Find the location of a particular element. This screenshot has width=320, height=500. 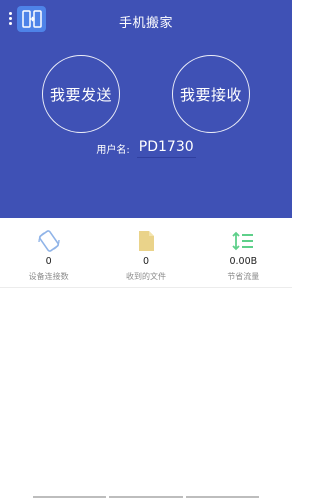

stats-panel: 0 设备连接数 0 收到的文件 0.00B 节省流量 is located at coordinates (146, 253).